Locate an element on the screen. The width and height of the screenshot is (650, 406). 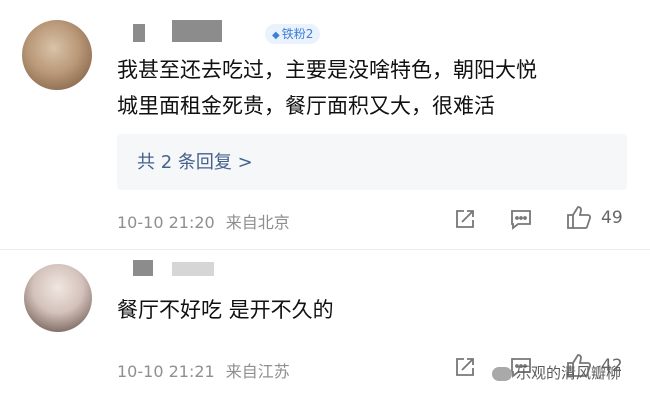
comment-text: 我甚至还去吃过，主要是没啥特色，朝阳大悦 城里面租金死贵，餐厅面积又大，很难活 is located at coordinates (327, 88).